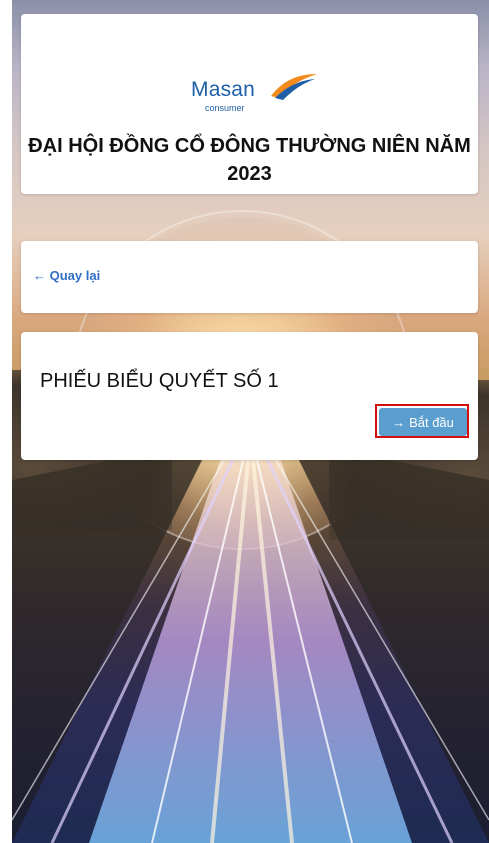  I want to click on arrow-right-icon: →, so click(399, 422).